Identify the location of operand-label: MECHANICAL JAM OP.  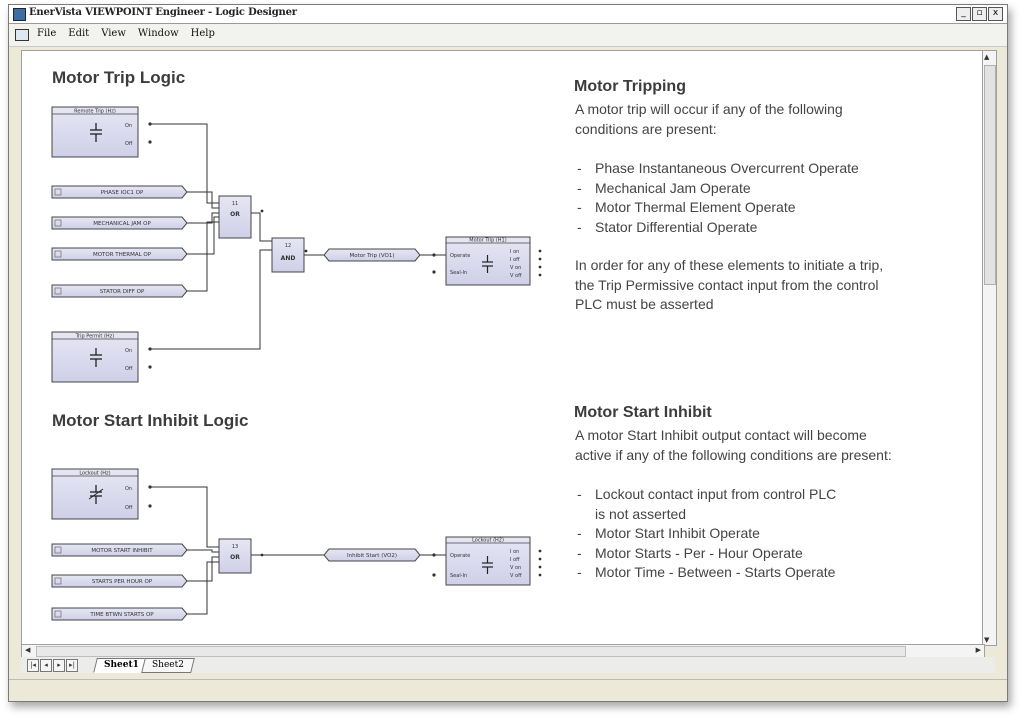
(122, 224).